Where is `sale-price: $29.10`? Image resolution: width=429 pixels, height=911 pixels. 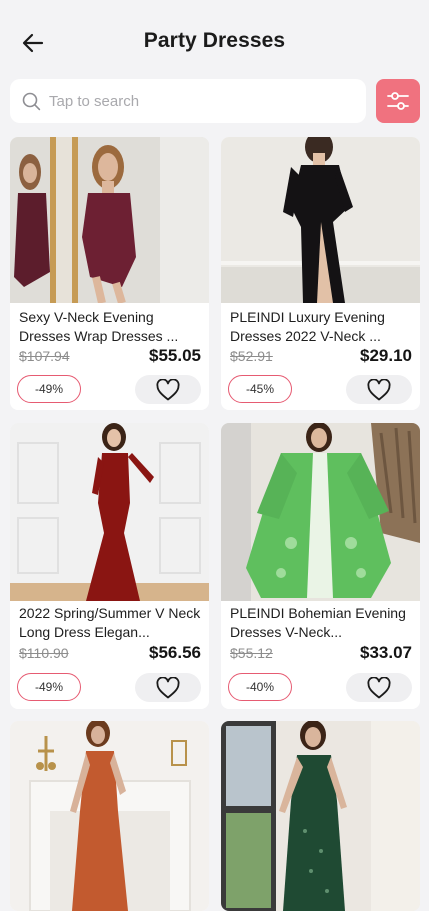
sale-price: $29.10 is located at coordinates (386, 355).